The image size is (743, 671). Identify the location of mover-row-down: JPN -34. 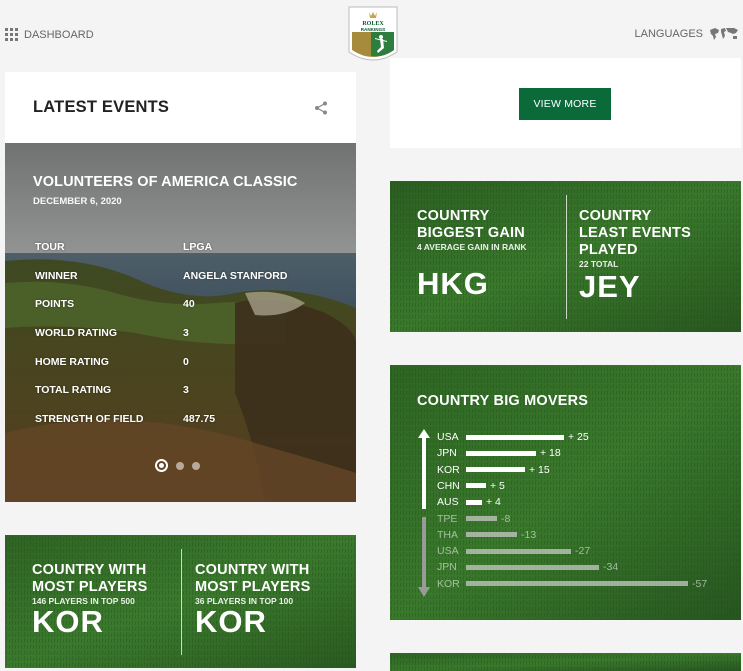
(527, 567).